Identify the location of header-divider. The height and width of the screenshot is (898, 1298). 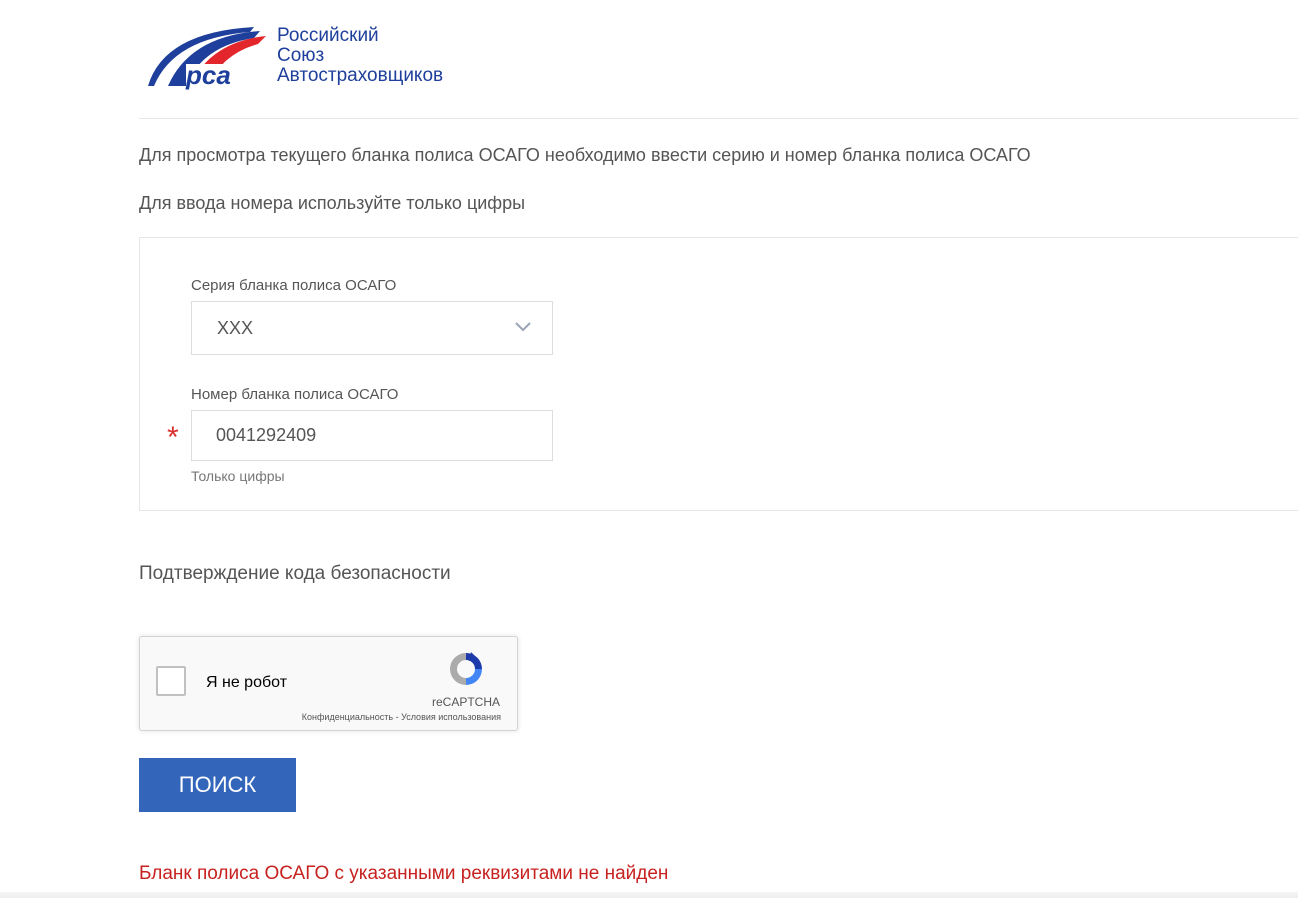
(718, 118).